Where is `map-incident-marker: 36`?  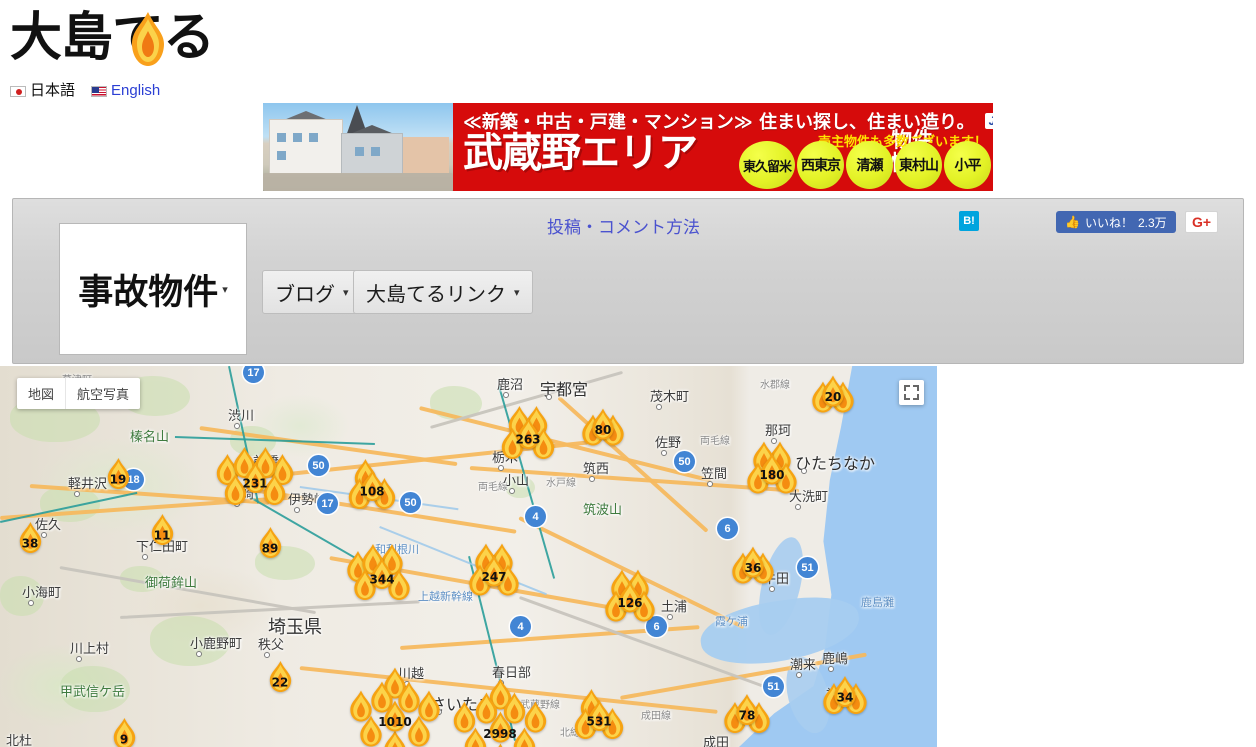
map-incident-marker: 36 is located at coordinates (753, 563).